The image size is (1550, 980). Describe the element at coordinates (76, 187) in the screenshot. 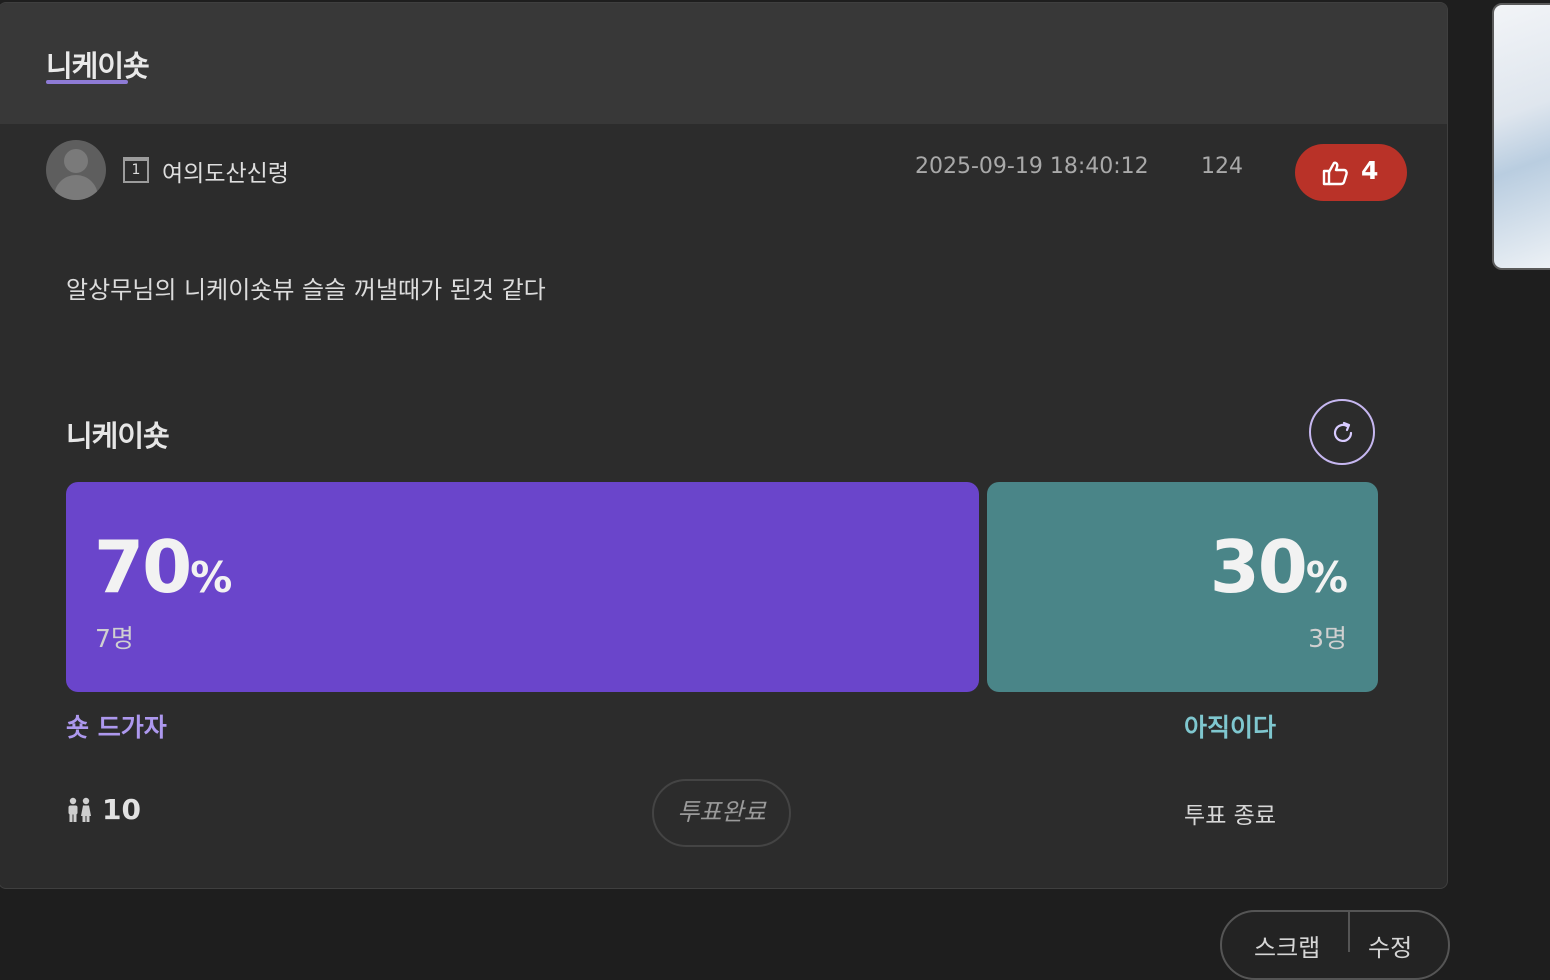

I see `avatar-body` at that location.